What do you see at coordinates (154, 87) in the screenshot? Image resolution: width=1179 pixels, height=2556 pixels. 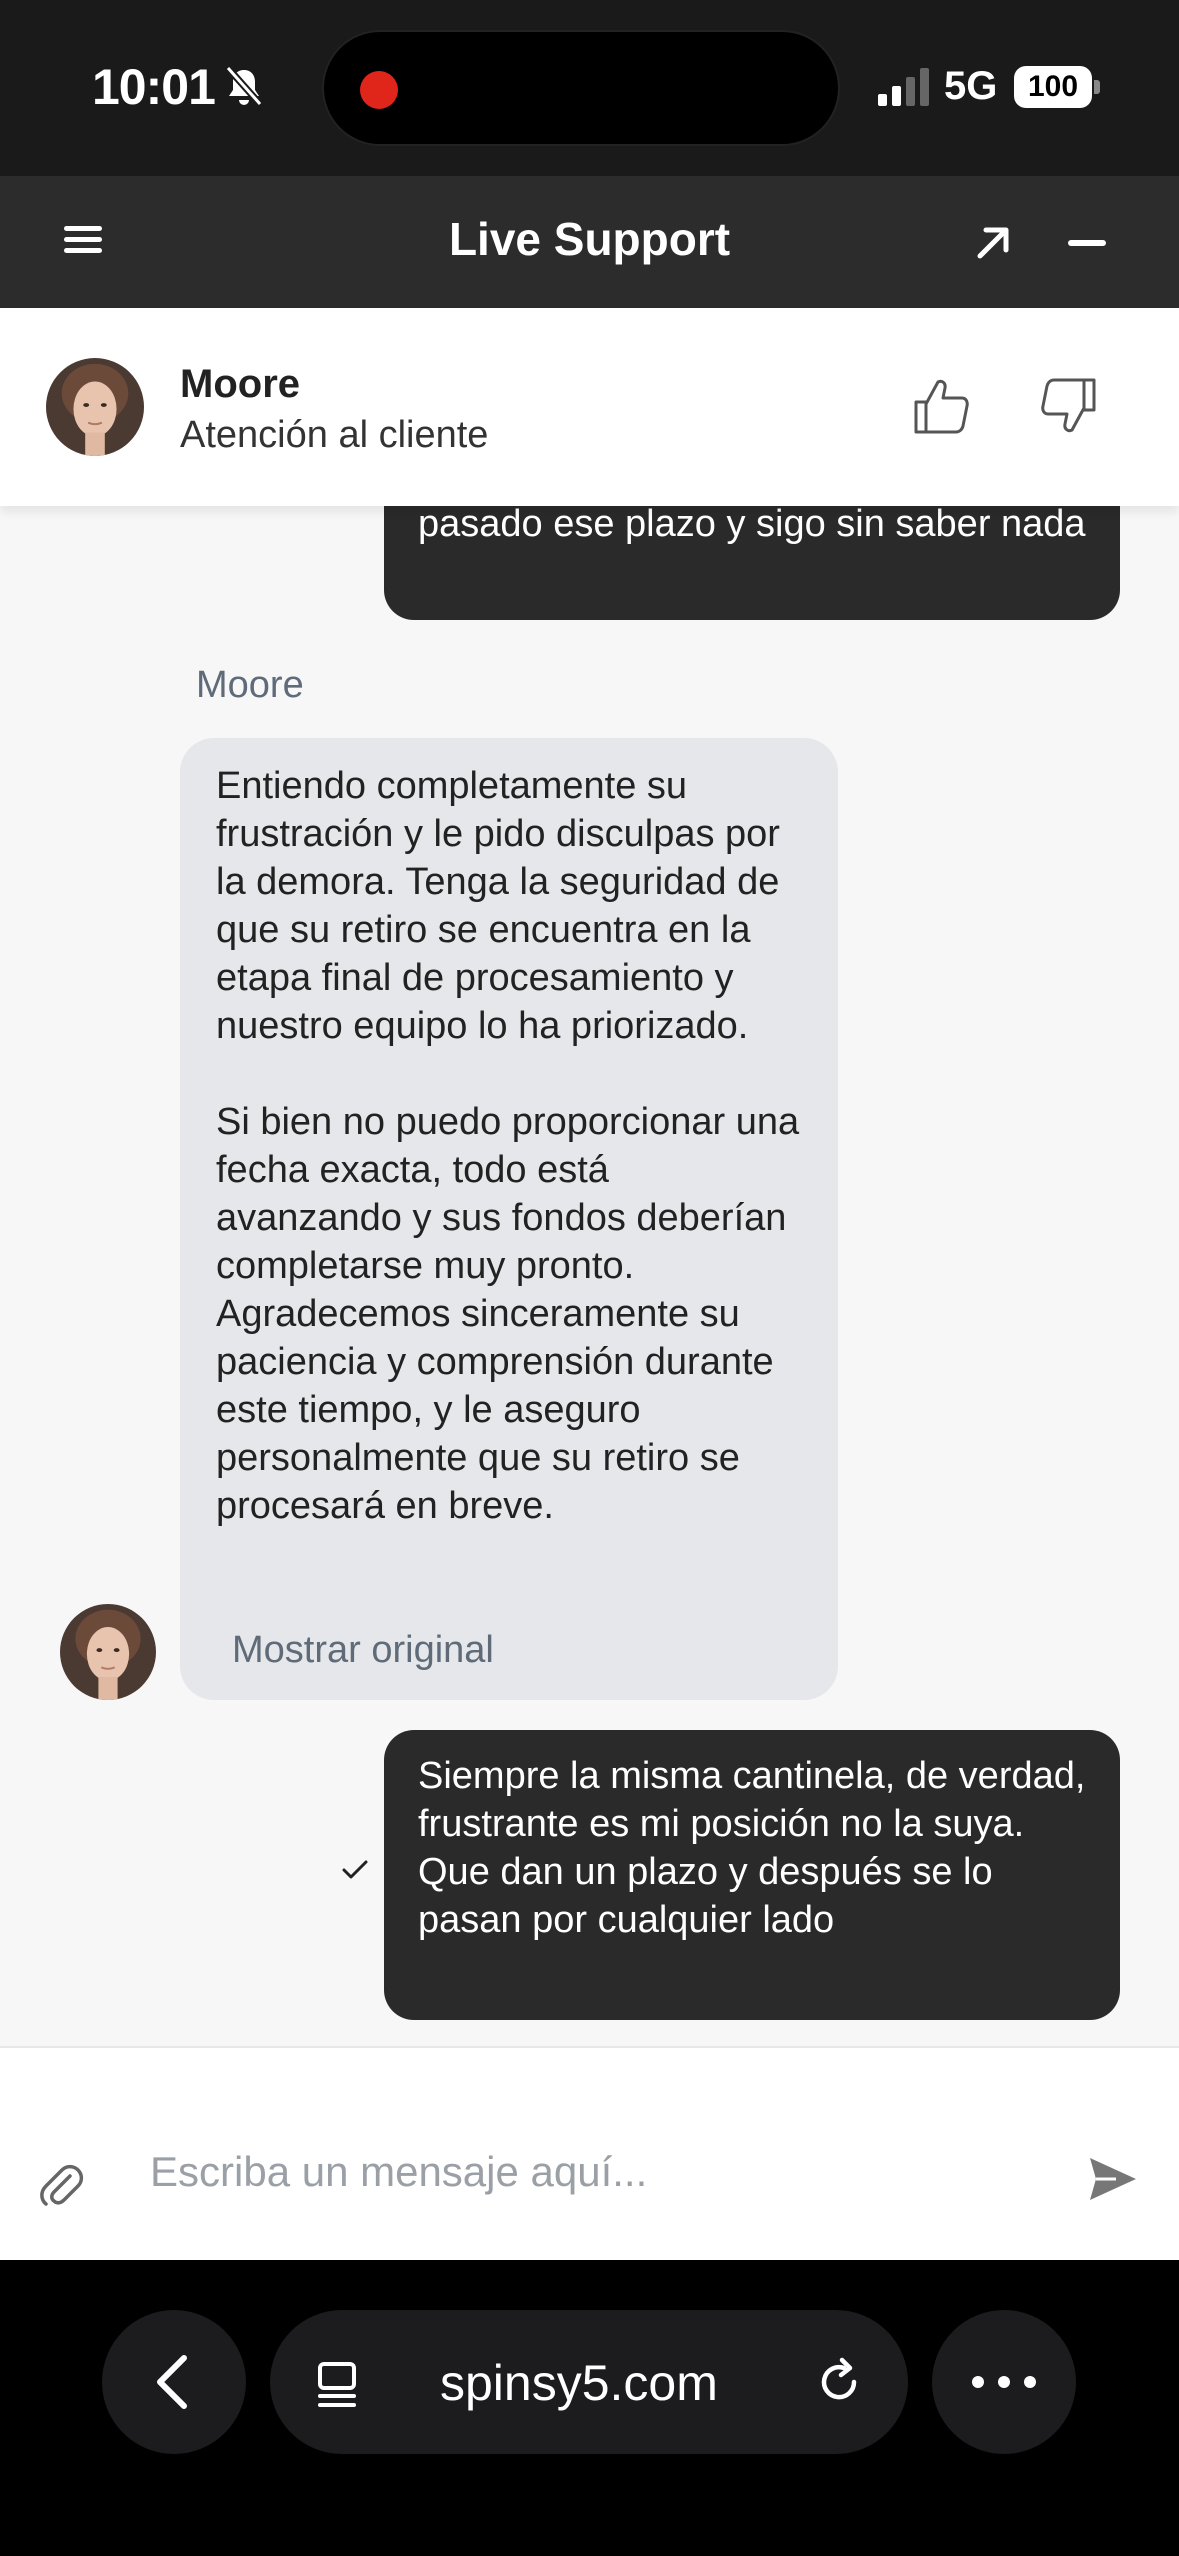 I see `status-time: 10:01` at bounding box center [154, 87].